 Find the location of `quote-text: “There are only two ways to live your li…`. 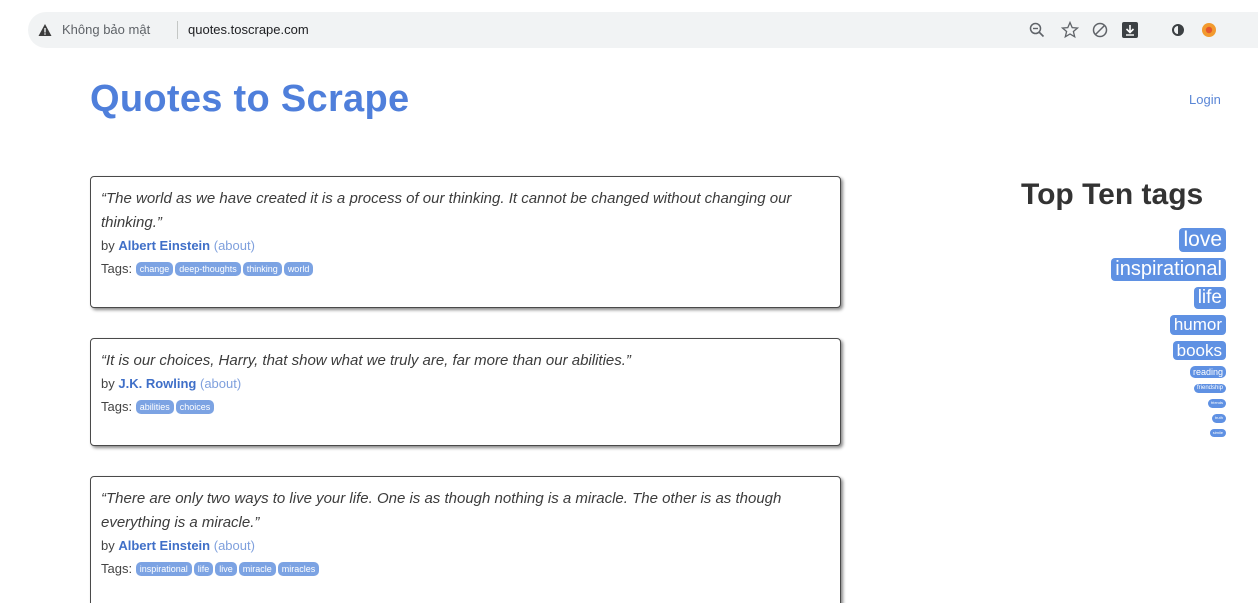

quote-text: “There are only two ways to live your li… is located at coordinates (441, 510).